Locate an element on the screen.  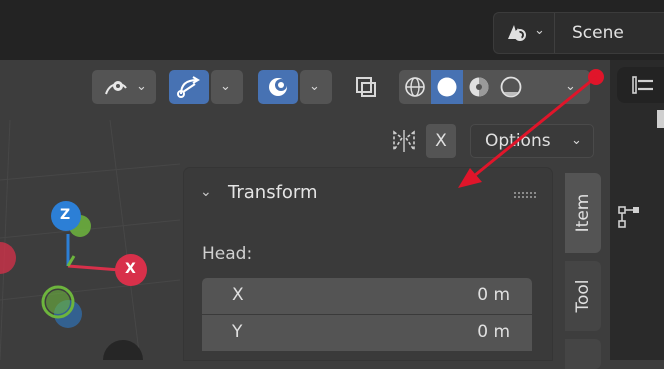
outliner-filter-icon is located at coordinates (642, 85).